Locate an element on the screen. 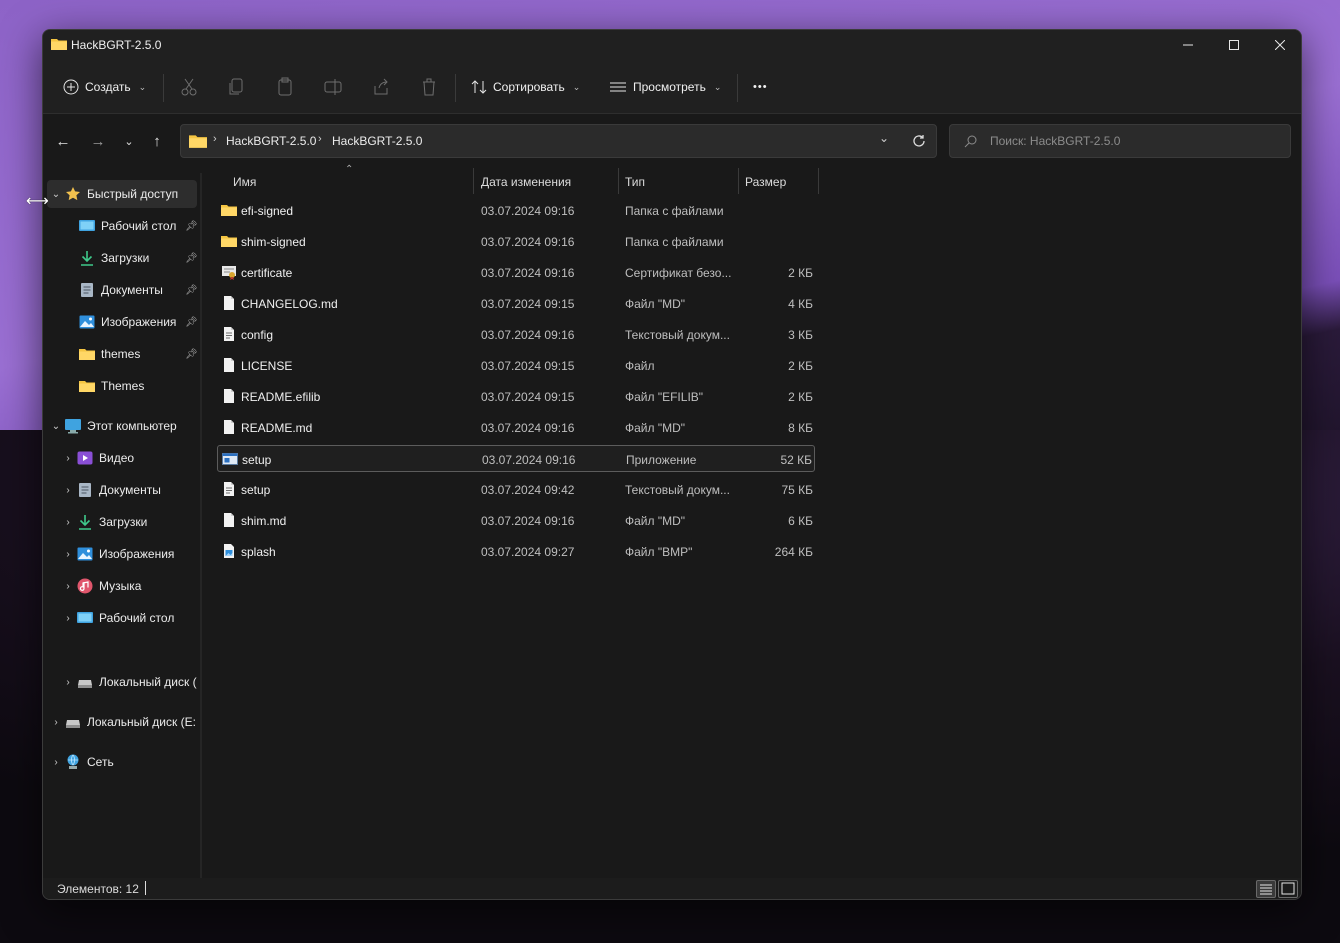 The height and width of the screenshot is (943, 1340). up-button: ↑ is located at coordinates (157, 141).